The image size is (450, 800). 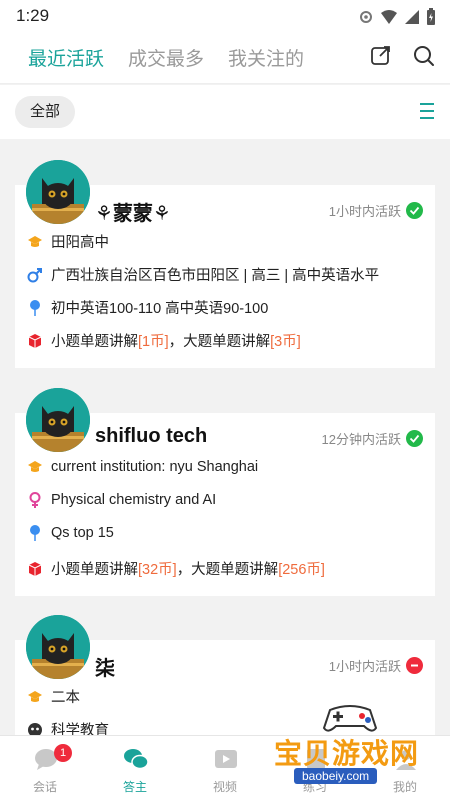 I want to click on score-row: 初中英语100-110 高中英语90-100, so click(x=147, y=307).